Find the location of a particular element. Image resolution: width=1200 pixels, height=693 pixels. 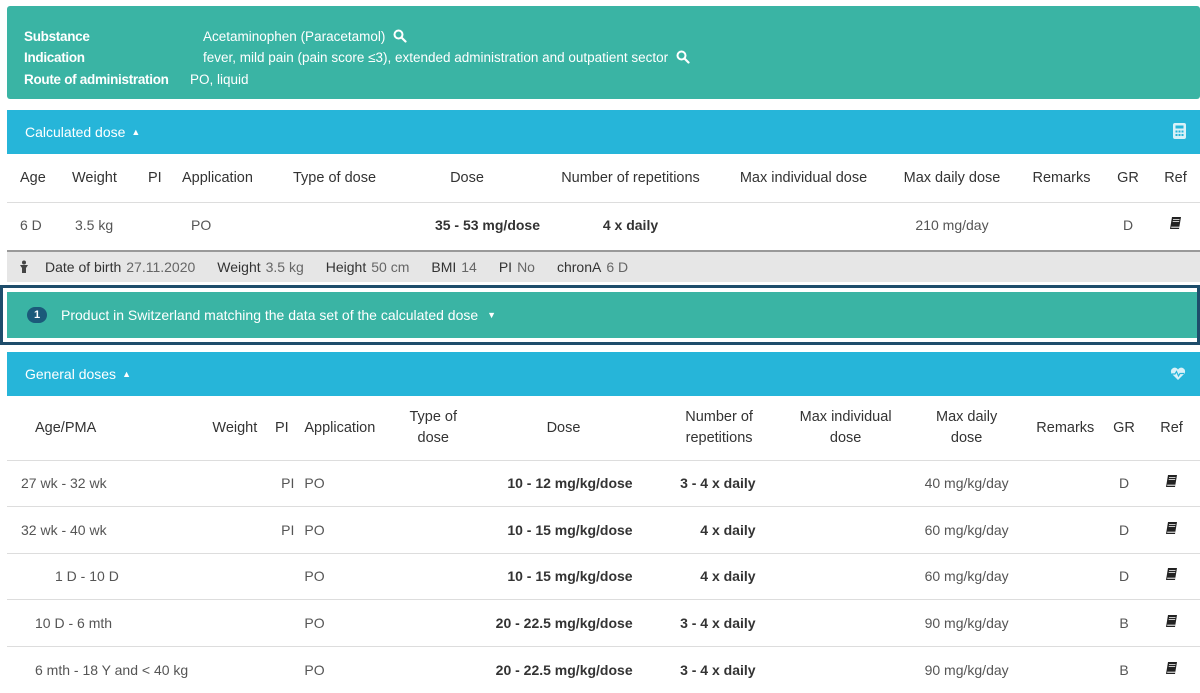

indication-row: Indication is located at coordinates (54, 57).